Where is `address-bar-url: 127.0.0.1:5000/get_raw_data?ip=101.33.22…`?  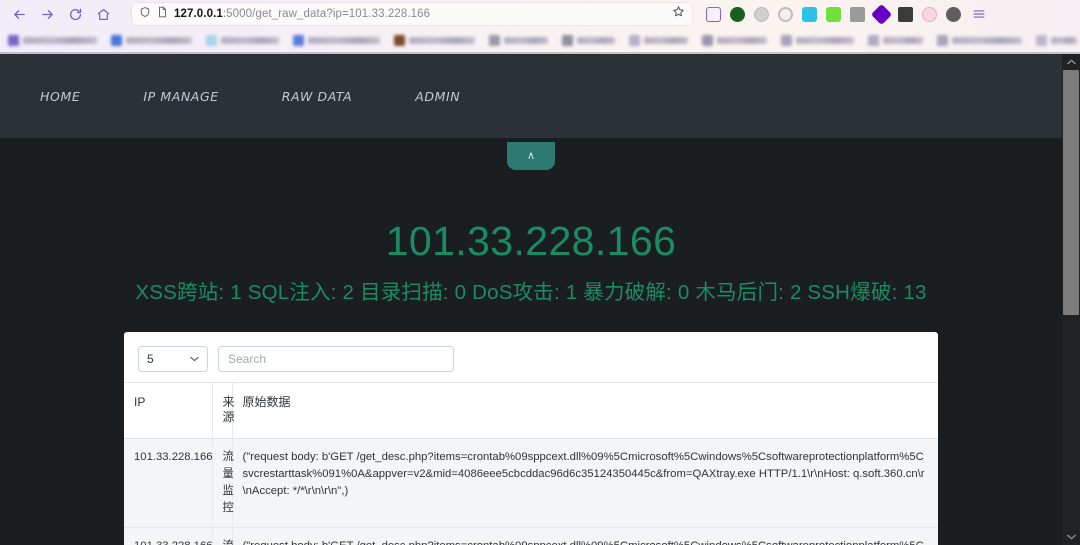
address-bar-url: 127.0.0.1:5000/get_raw_data?ip=101.33.22… is located at coordinates (302, 14).